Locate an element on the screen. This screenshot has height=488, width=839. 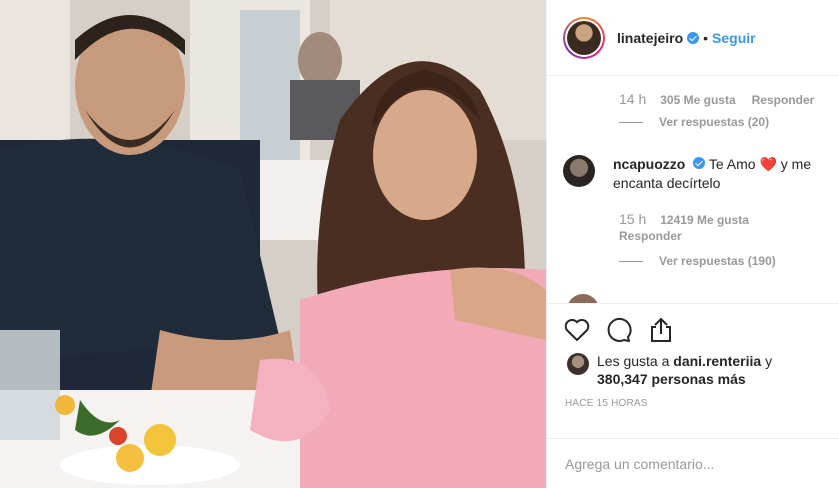
view-replies: Ver respuestas (20) is located at coordinates (694, 122).